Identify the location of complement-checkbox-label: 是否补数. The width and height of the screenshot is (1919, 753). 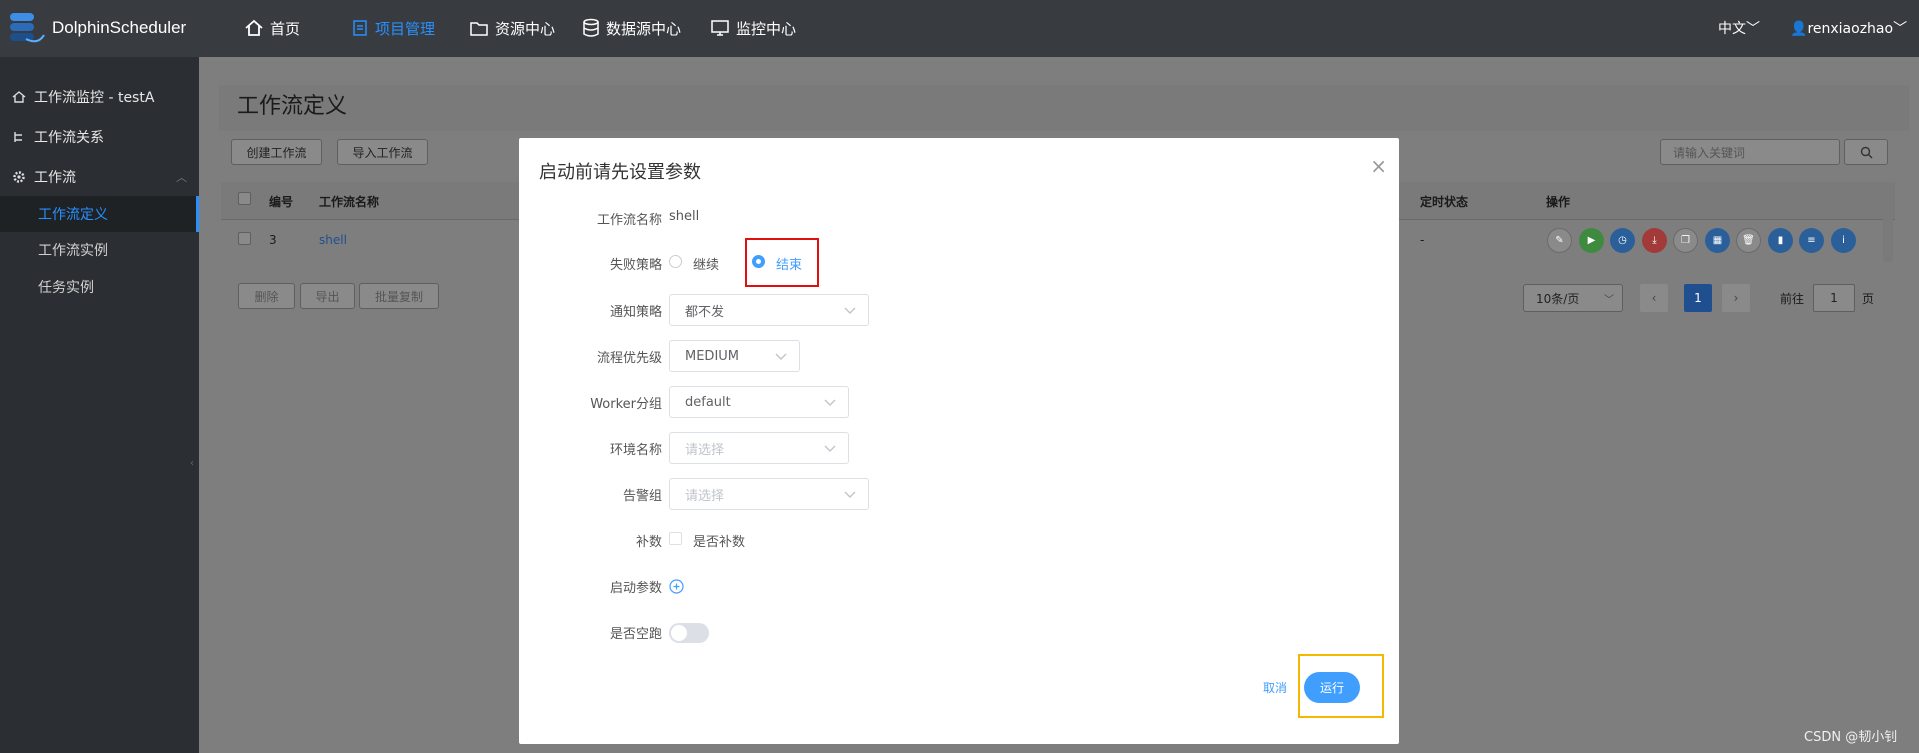
(719, 540).